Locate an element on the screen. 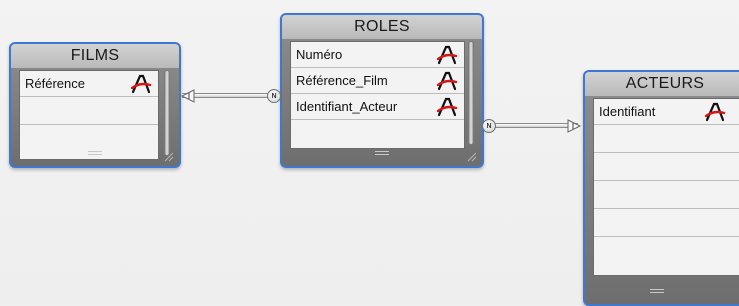  field-row: Identifiant is located at coordinates (666, 112).